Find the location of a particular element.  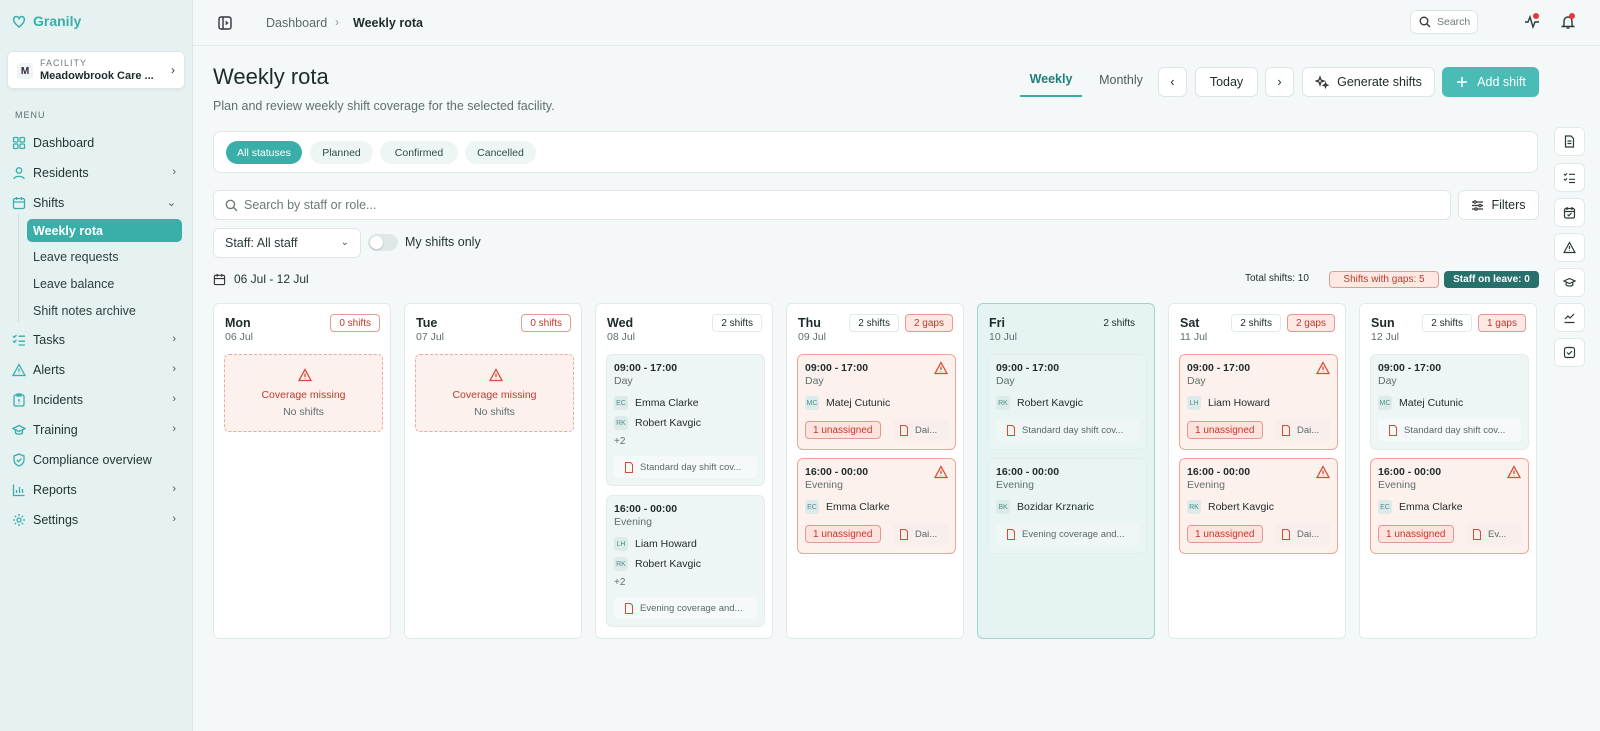

sidebar-item-residents: Residents › is located at coordinates (97, 173).